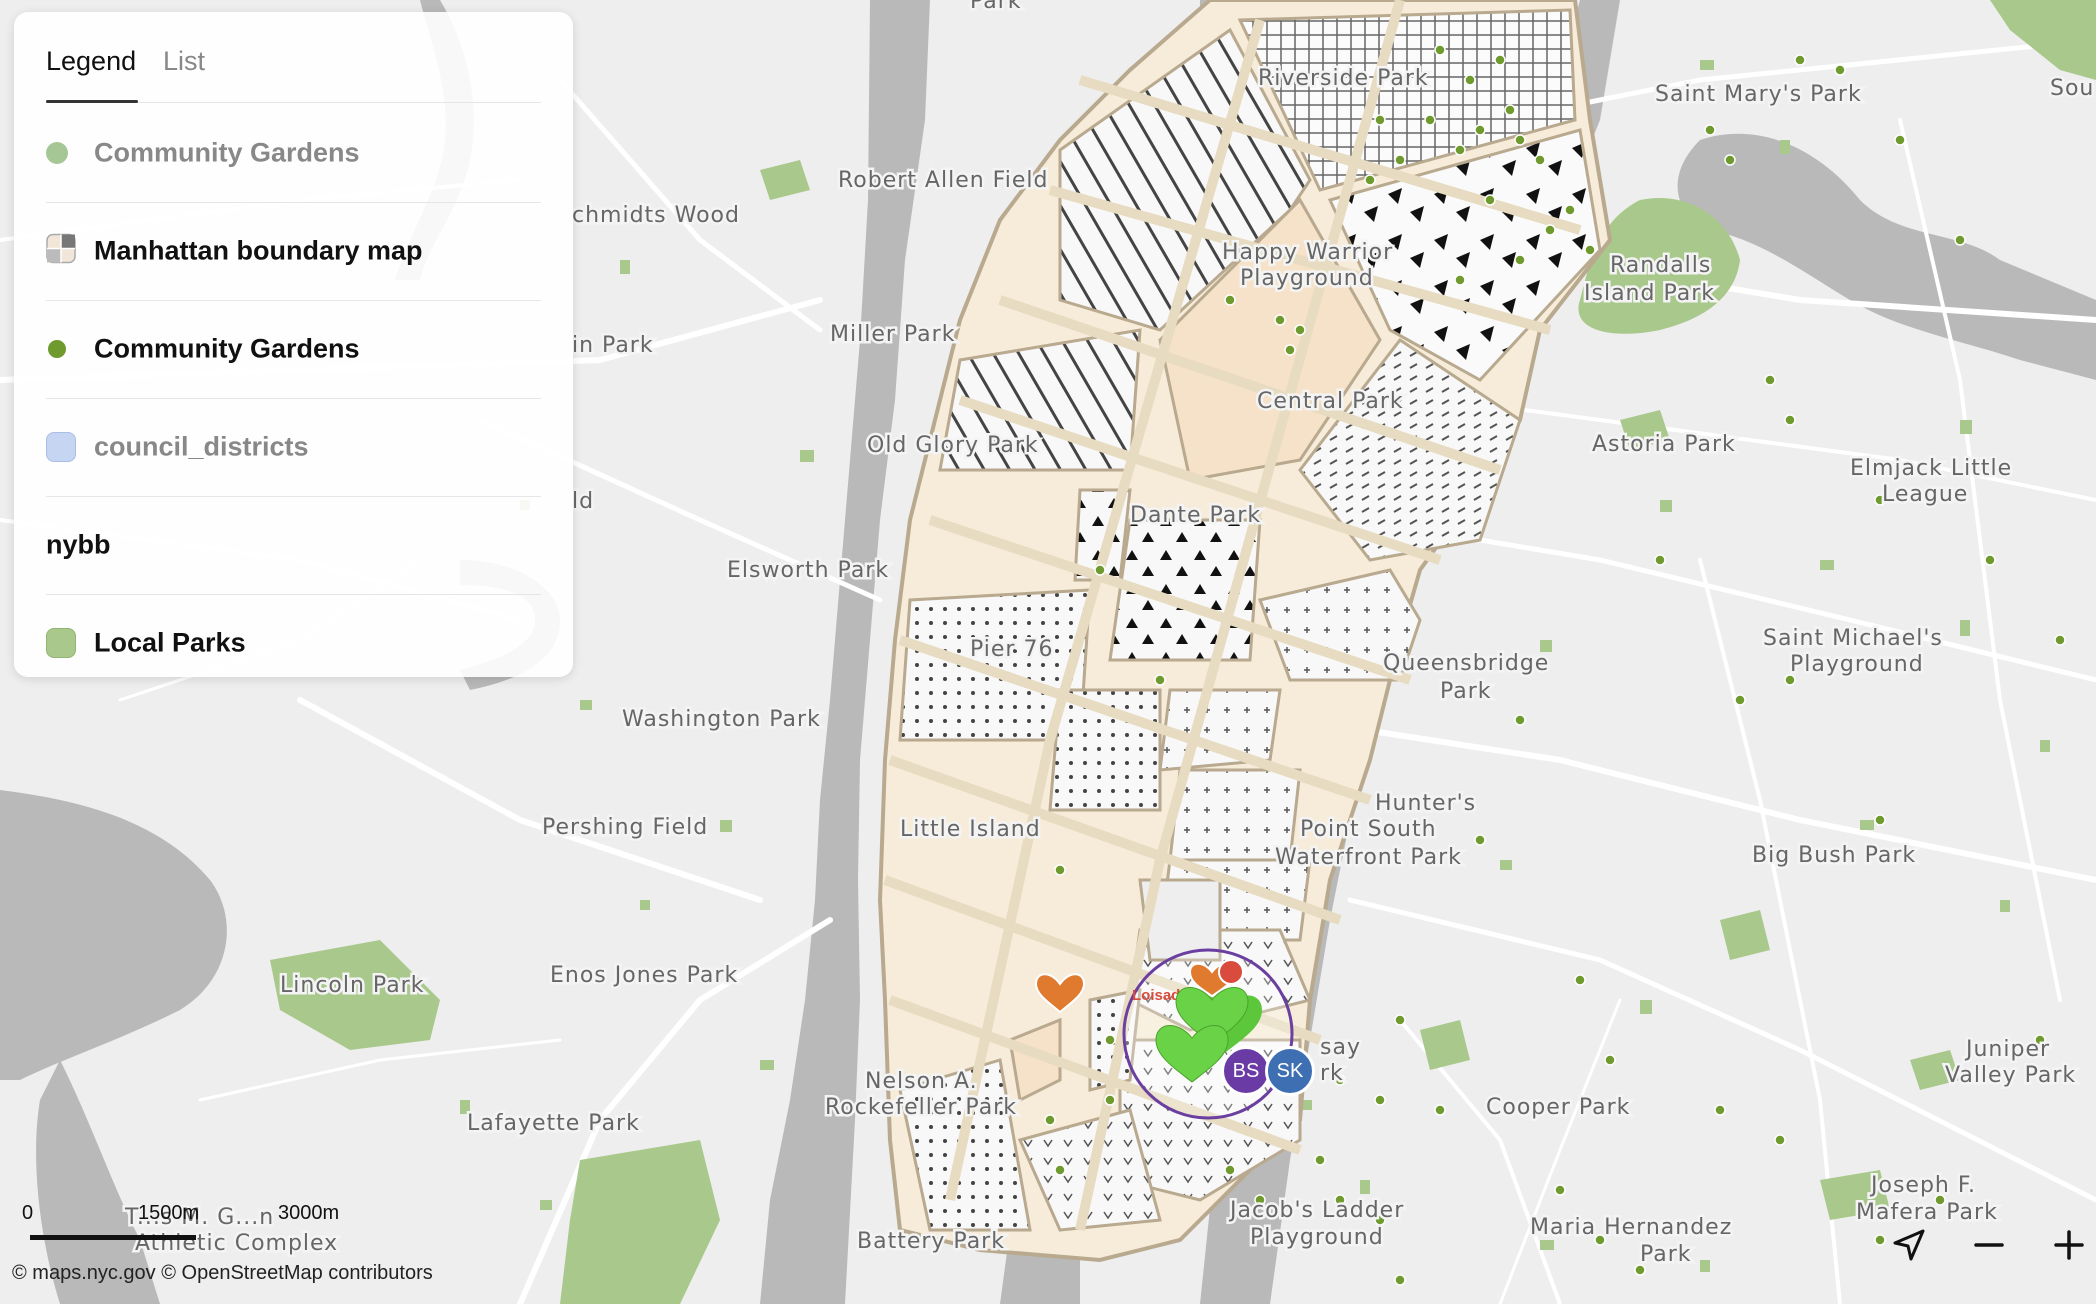  Describe the element at coordinates (613, 345) in the screenshot. I see `place-label: in Park` at that location.